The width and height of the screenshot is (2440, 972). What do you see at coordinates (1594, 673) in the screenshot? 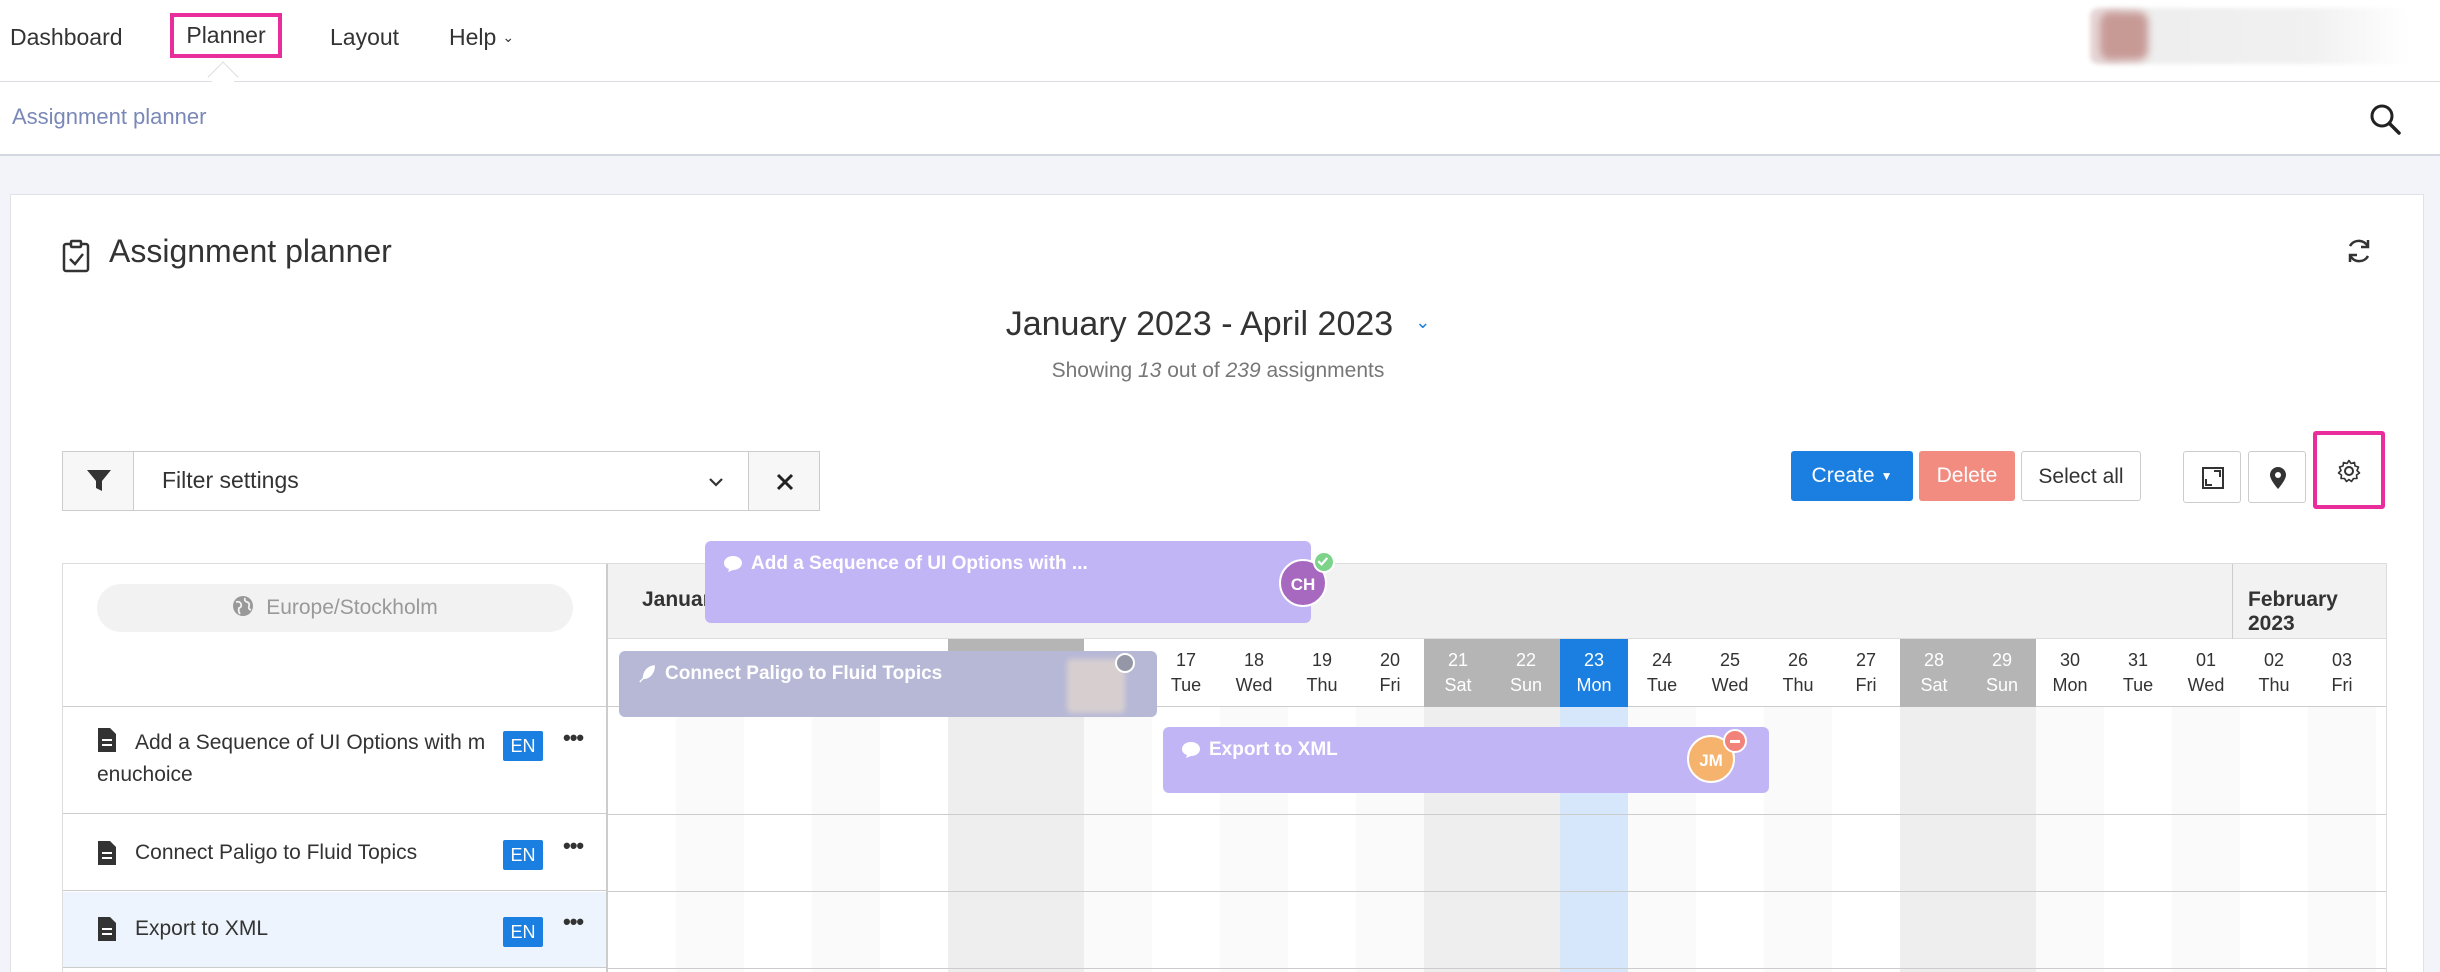
I see `day-header-cell: 23 Mon` at bounding box center [1594, 673].